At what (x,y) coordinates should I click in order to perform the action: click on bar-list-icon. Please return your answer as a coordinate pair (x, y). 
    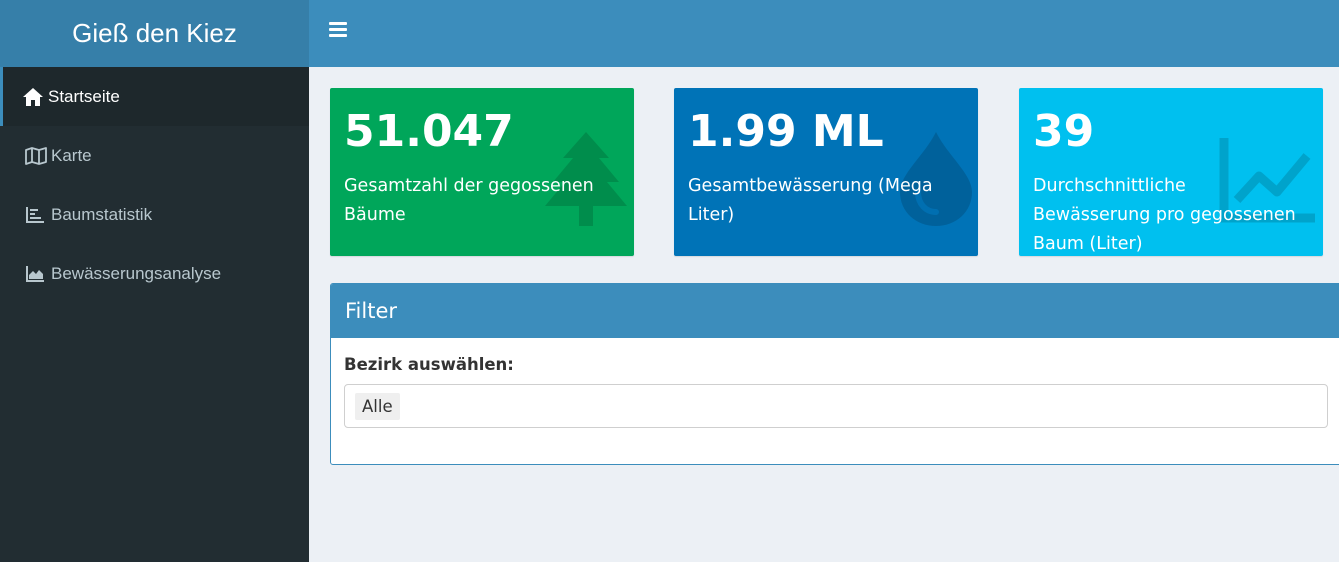
    Looking at the image, I should click on (37, 215).